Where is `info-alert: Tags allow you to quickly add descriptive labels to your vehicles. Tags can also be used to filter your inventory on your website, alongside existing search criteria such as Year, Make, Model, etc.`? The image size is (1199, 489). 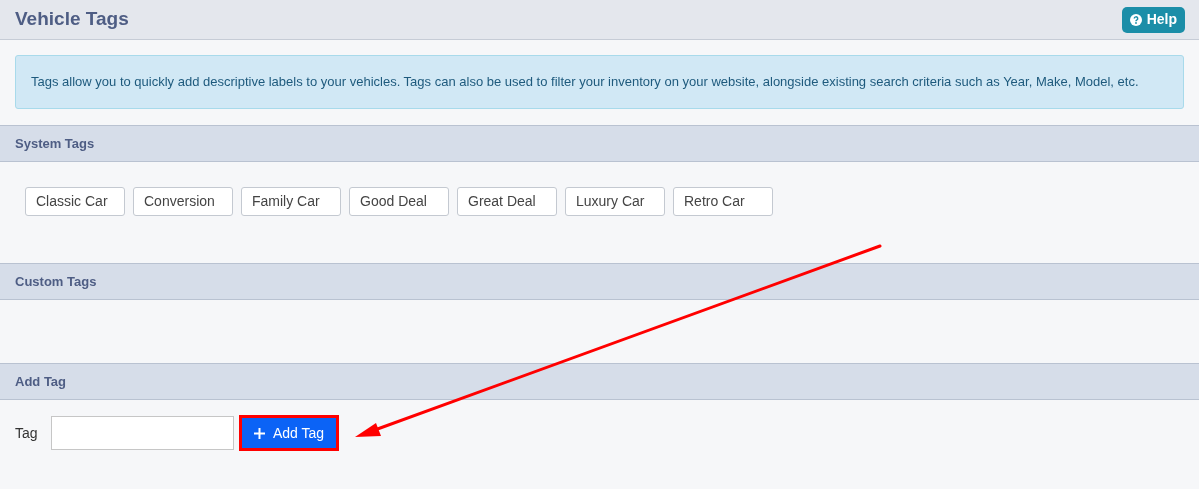 info-alert: Tags allow you to quickly add descriptive labels to your vehicles. Tags can also be used to filter your inventory on your website, alongside existing search criteria such as Year, Make, Model, etc. is located at coordinates (599, 82).